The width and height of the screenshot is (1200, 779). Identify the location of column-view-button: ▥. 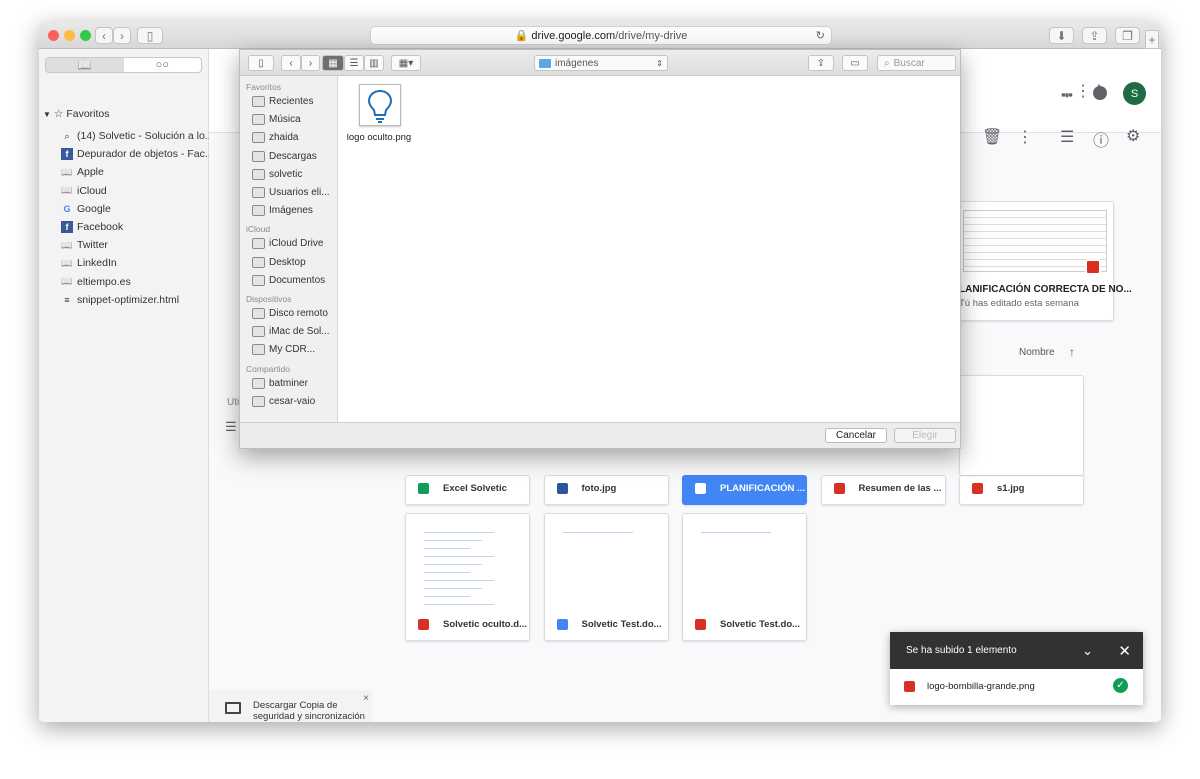
(374, 63).